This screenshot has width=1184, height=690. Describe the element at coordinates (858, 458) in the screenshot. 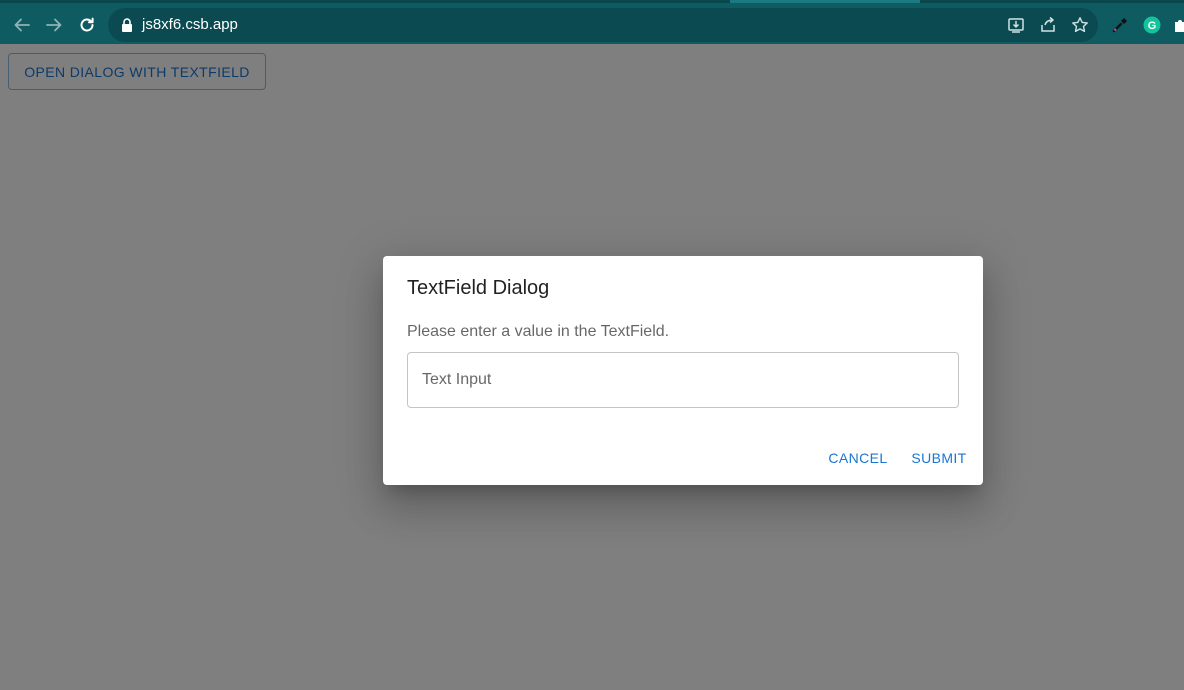

I see `cancel-button: CANCEL` at that location.